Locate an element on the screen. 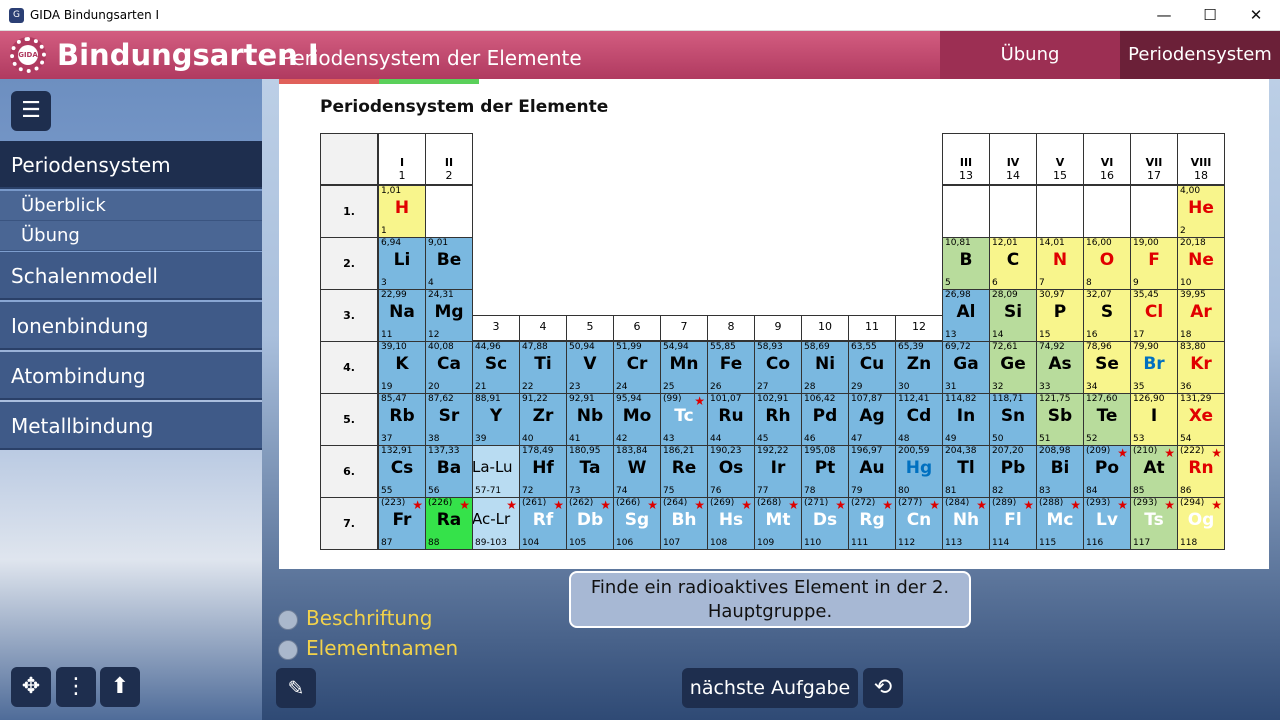  element-cell-mo: 95,94 Mo 42 is located at coordinates (637, 419).